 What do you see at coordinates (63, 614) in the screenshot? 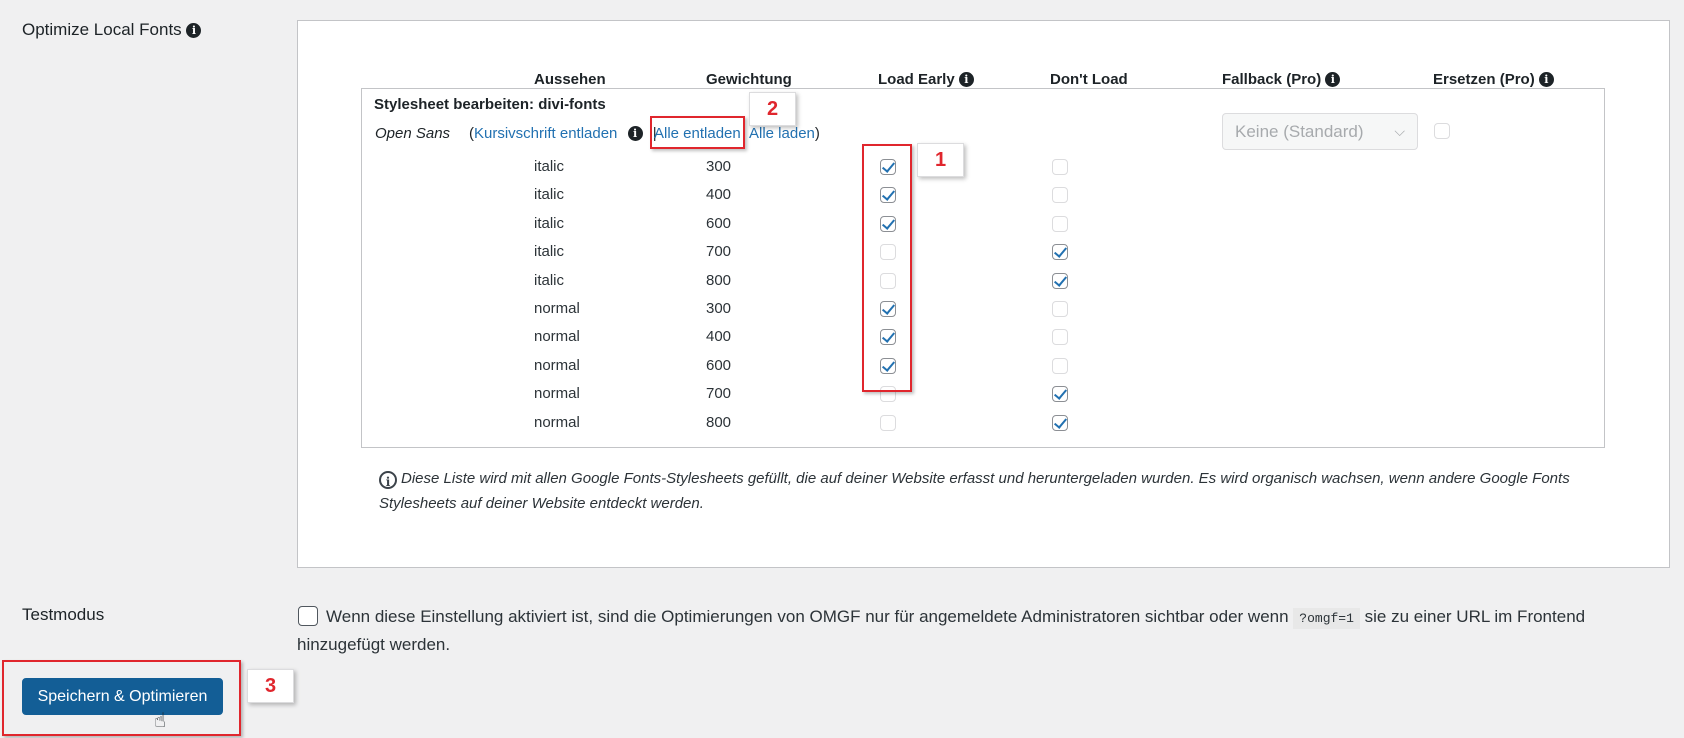
I see `testmode-title: Testmodus` at bounding box center [63, 614].